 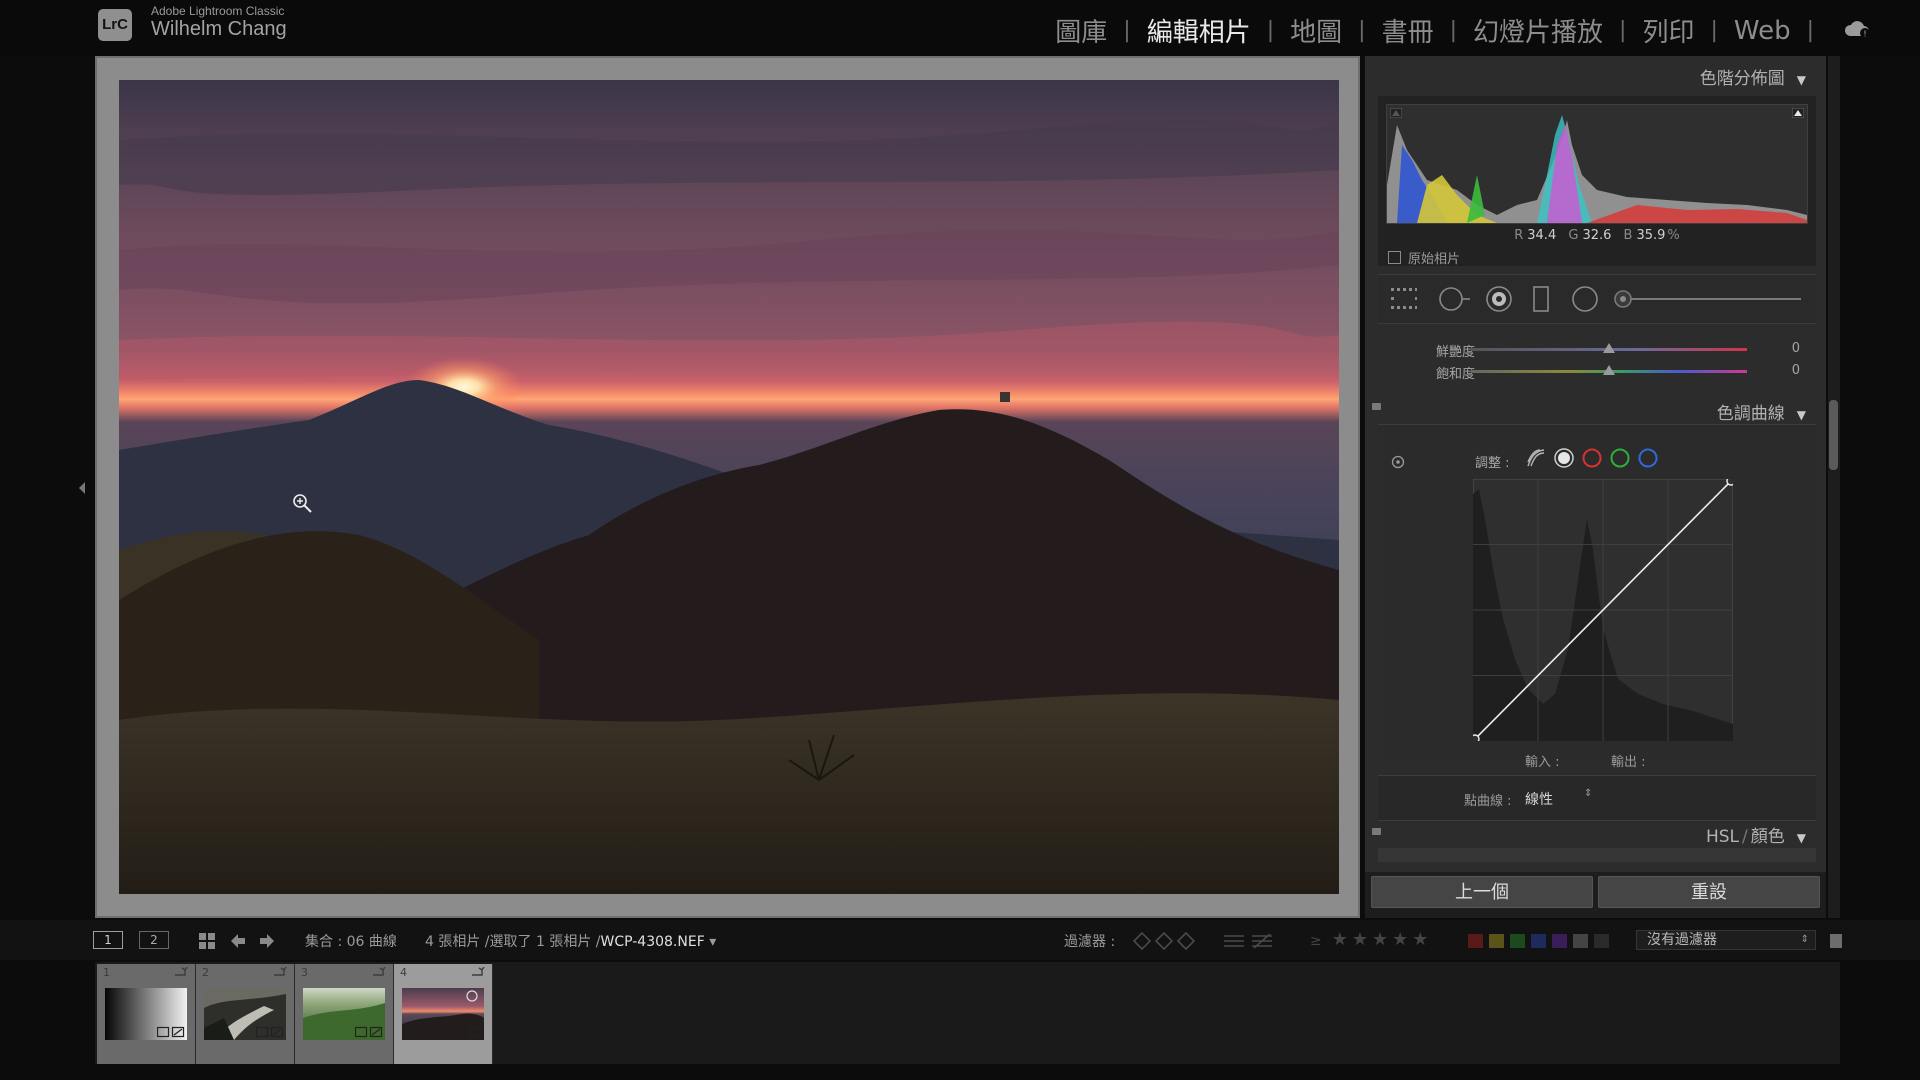 I want to click on grid-view-icon, so click(x=207, y=941).